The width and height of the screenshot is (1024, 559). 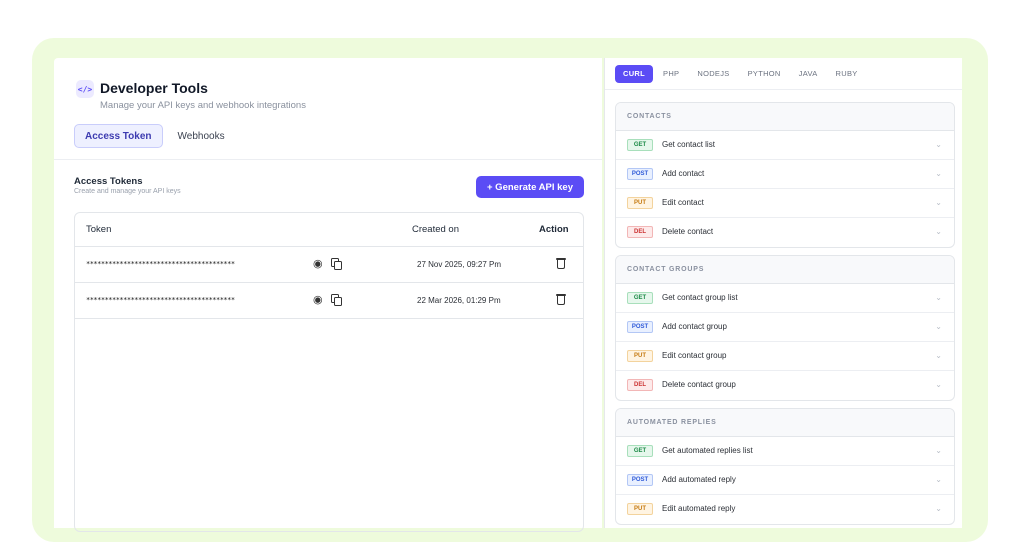 I want to click on column-header-created: Created on, so click(x=436, y=229).